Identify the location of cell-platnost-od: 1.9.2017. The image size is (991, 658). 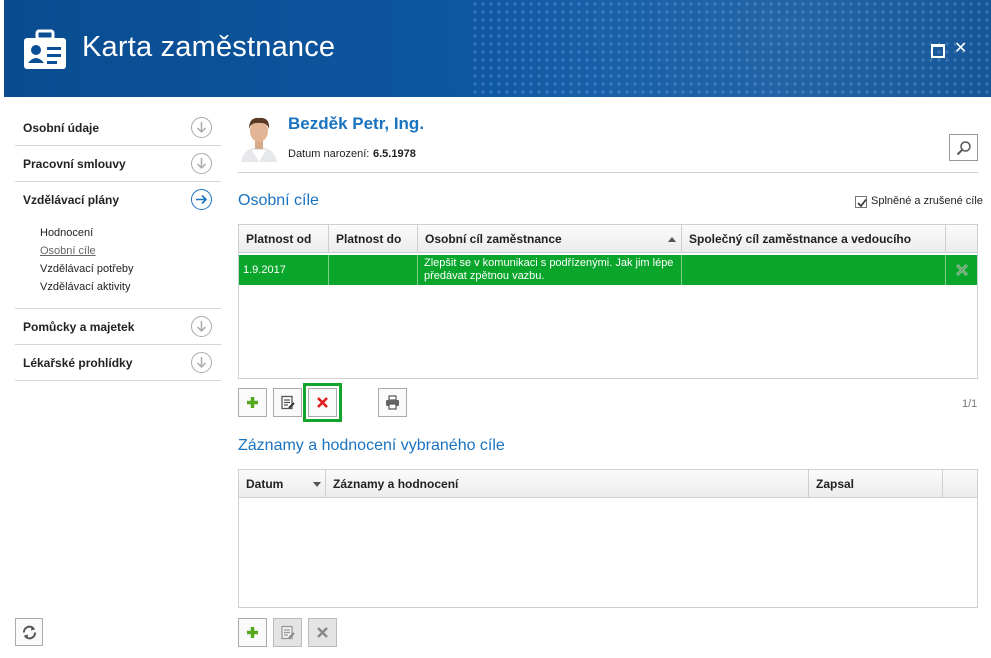
(284, 270).